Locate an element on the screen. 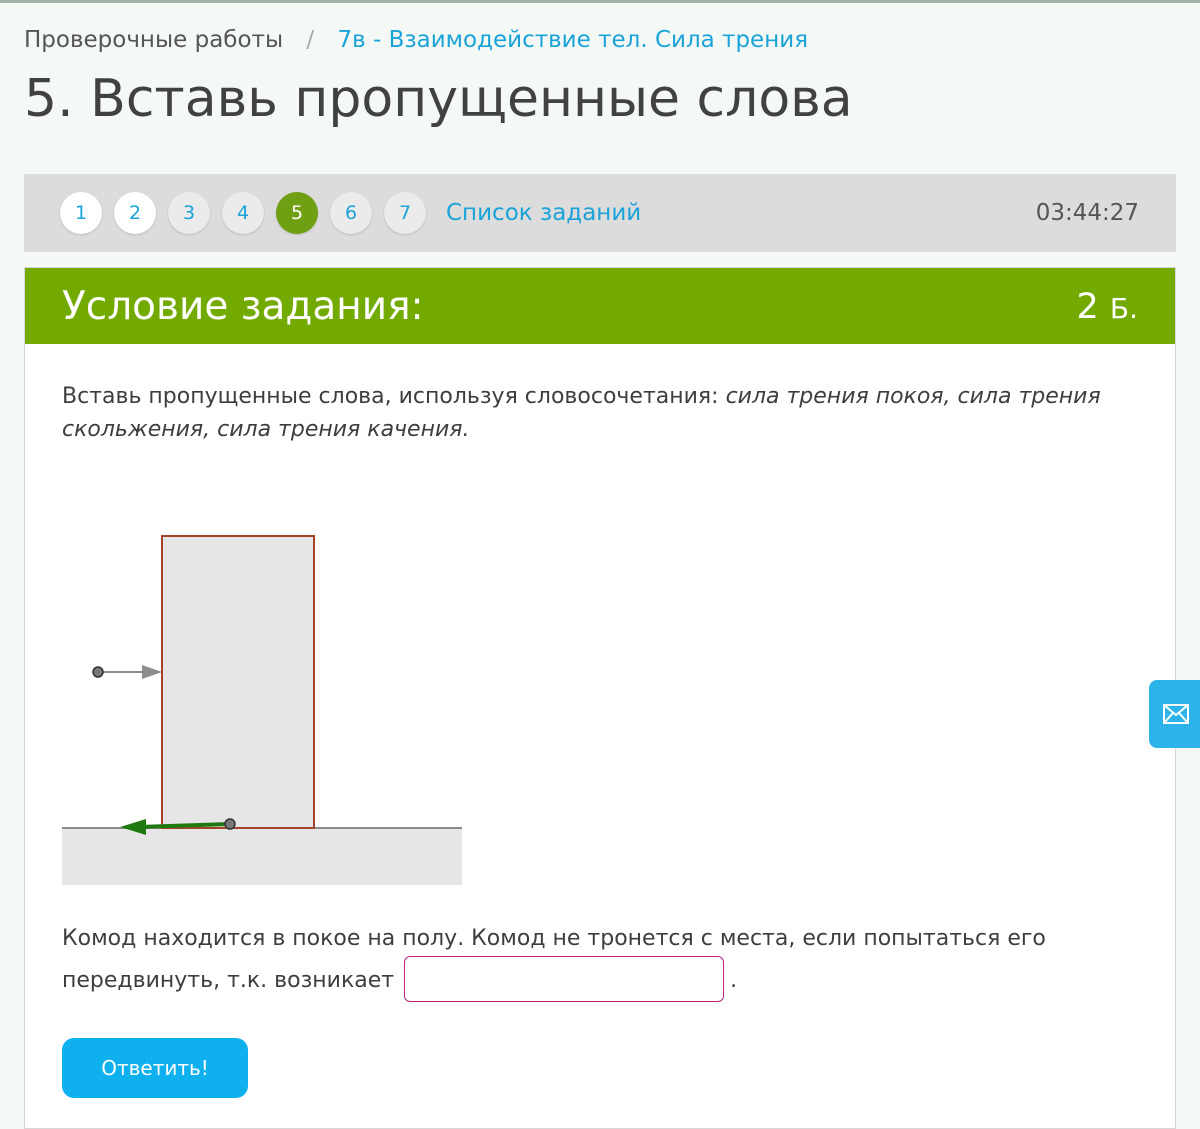 The image size is (1200, 1129). task-condition-title: Условие задания: is located at coordinates (243, 306).